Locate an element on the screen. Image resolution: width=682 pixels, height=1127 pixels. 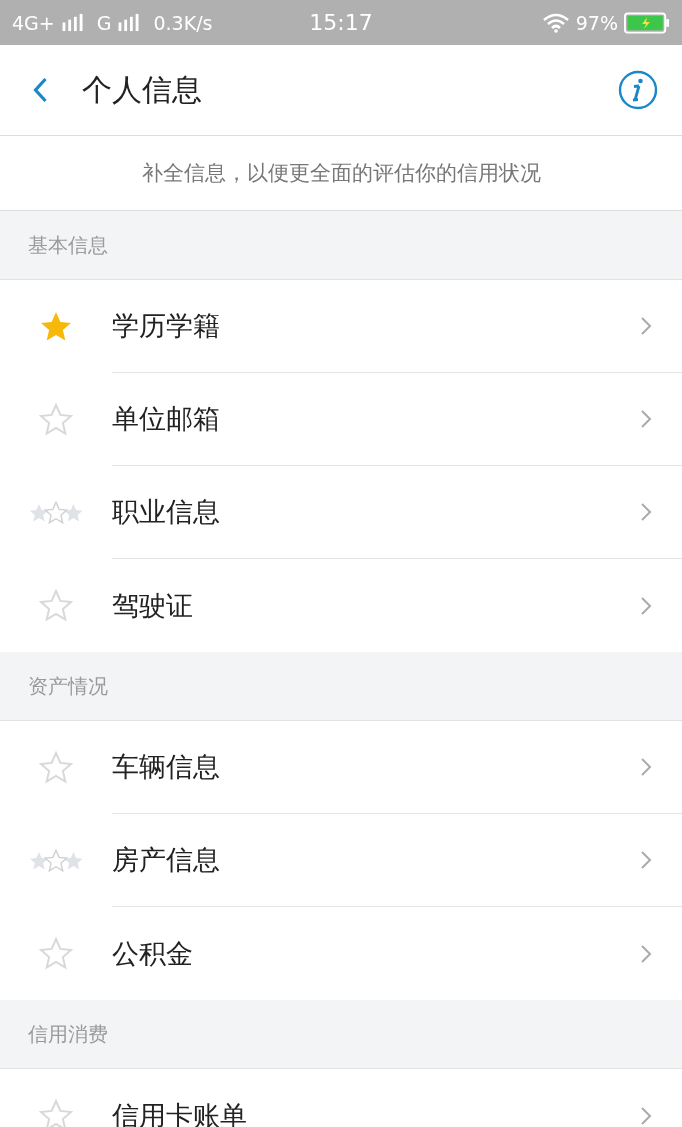
list-item: 职业信息 is located at coordinates (341, 512).